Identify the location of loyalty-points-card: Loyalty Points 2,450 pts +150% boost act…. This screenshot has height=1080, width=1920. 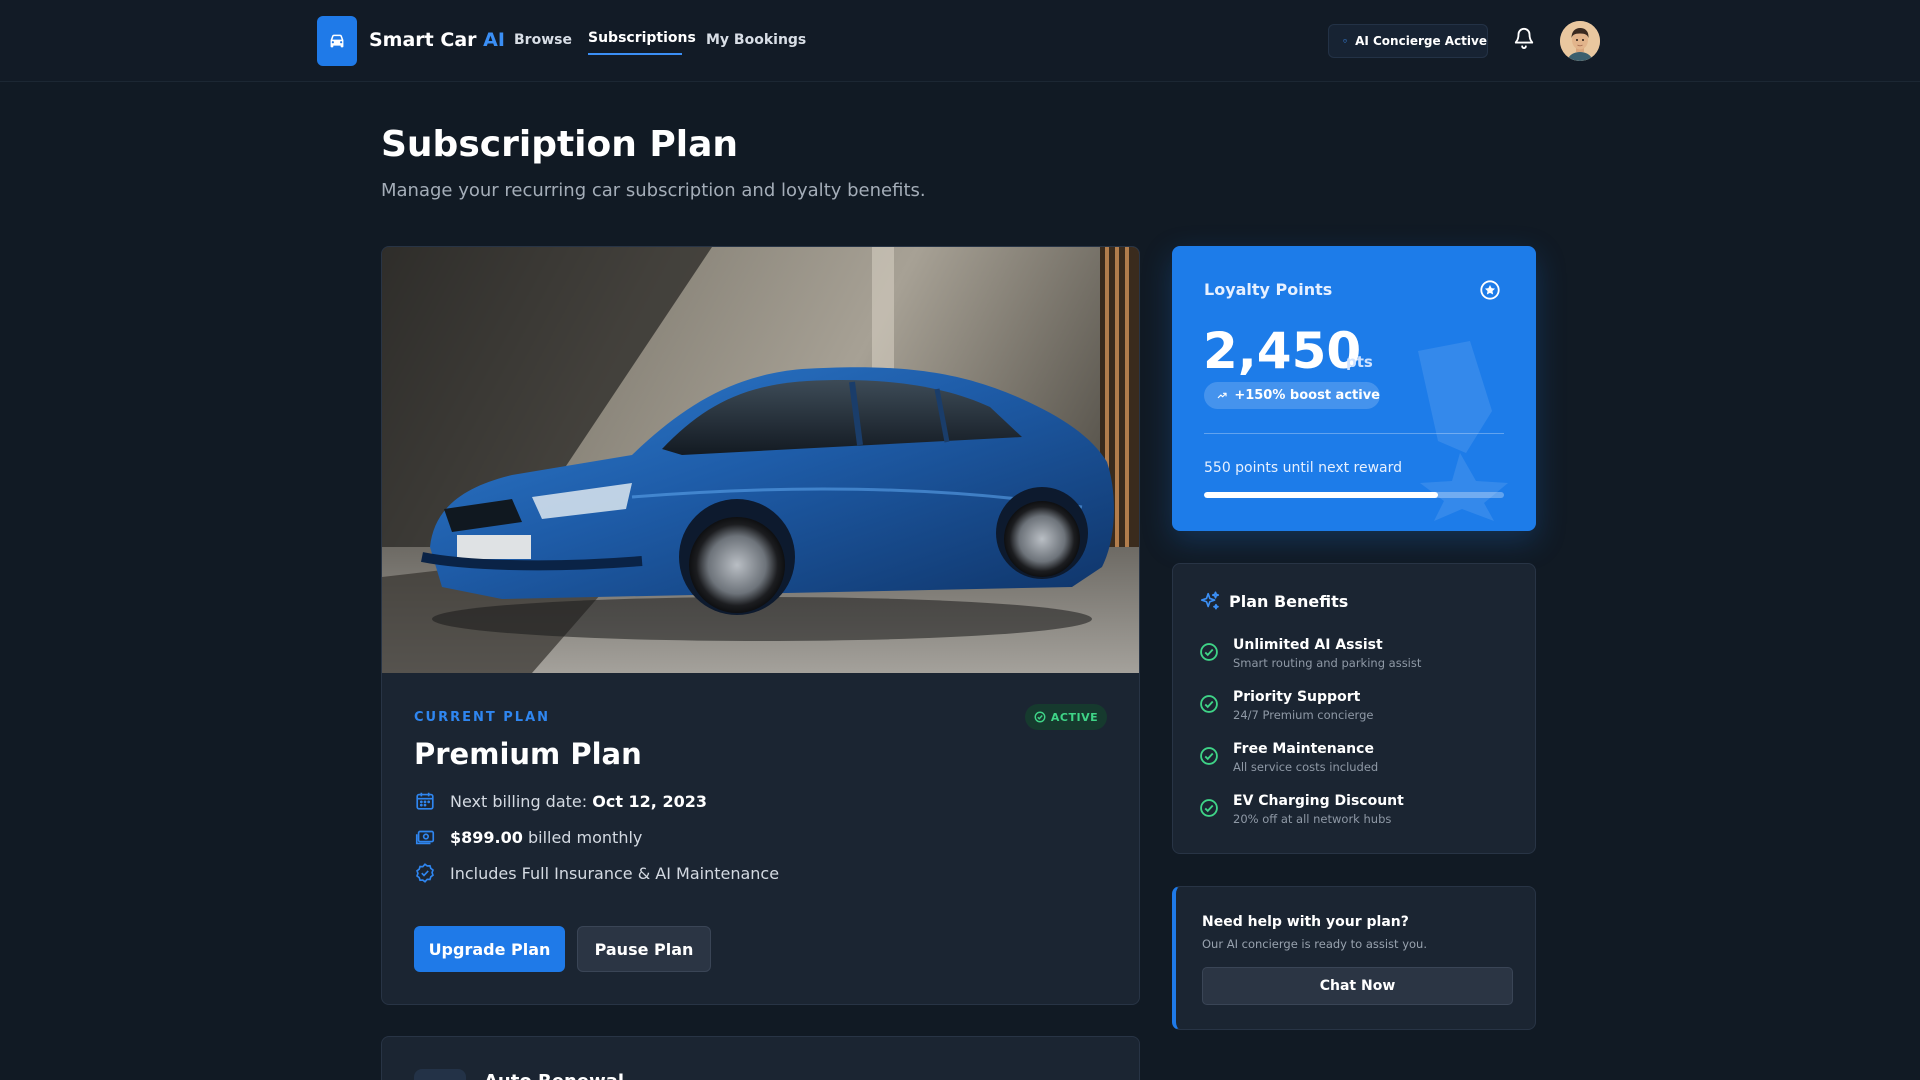
(1354, 388).